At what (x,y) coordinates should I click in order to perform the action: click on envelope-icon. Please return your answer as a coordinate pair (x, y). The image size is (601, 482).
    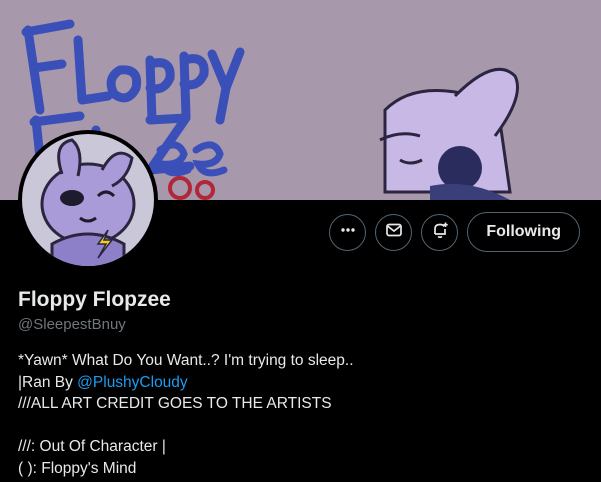
    Looking at the image, I should click on (394, 232).